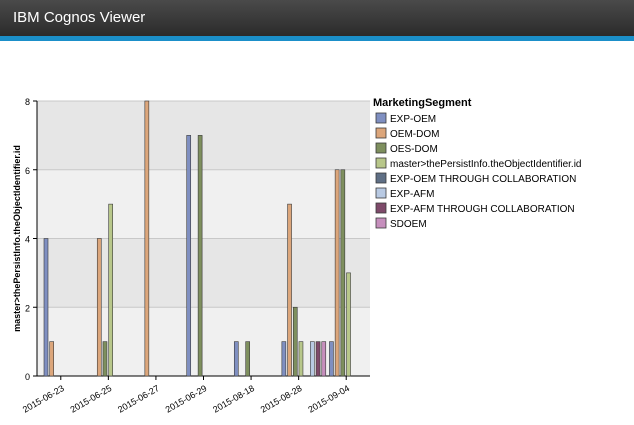 Image resolution: width=634 pixels, height=425 pixels. Describe the element at coordinates (328, 399) in the screenshot. I see `x-tick-label: 2015-09-04` at that location.